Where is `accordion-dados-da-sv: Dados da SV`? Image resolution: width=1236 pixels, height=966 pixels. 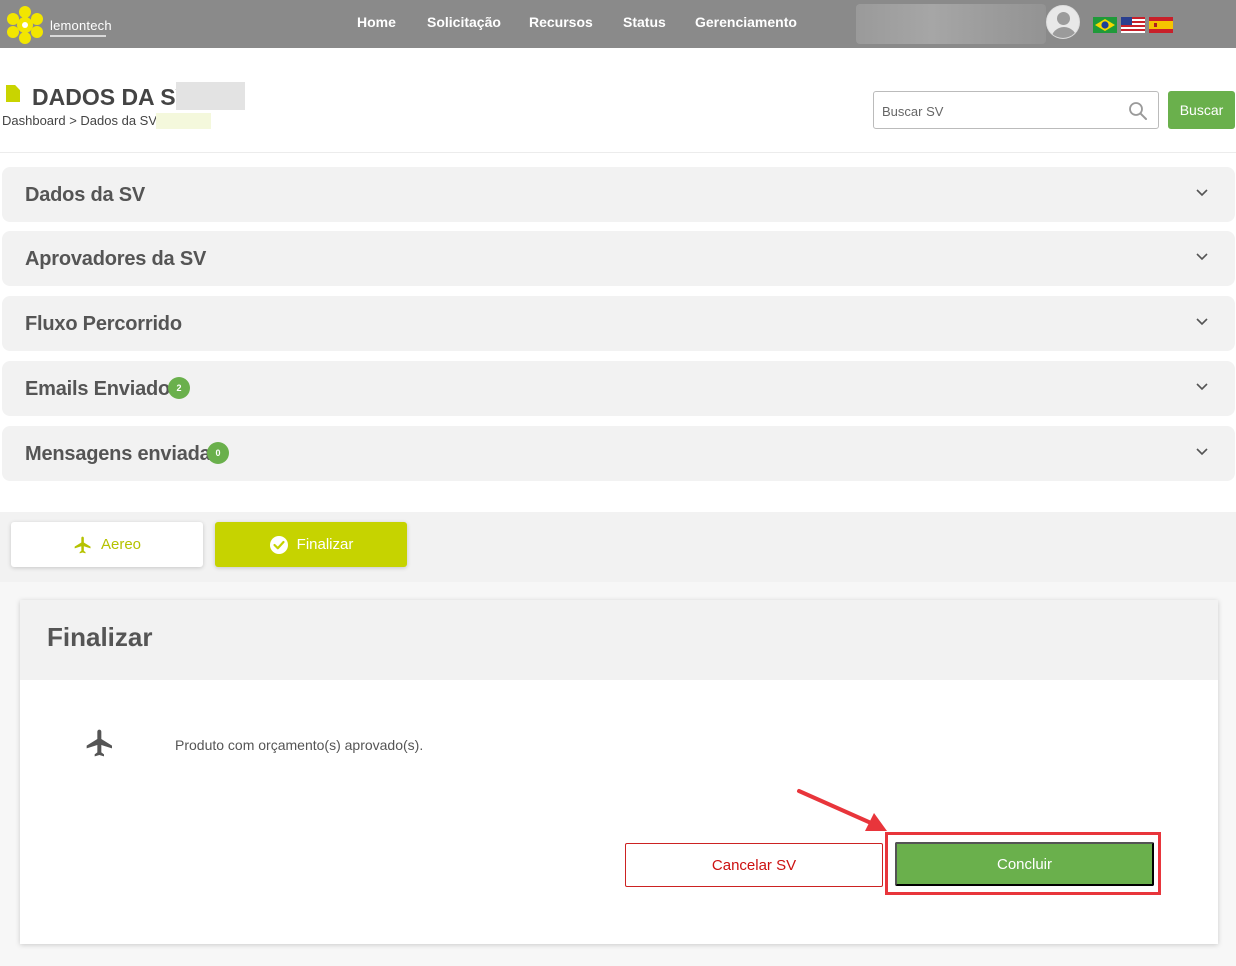 accordion-dados-da-sv: Dados da SV is located at coordinates (618, 194).